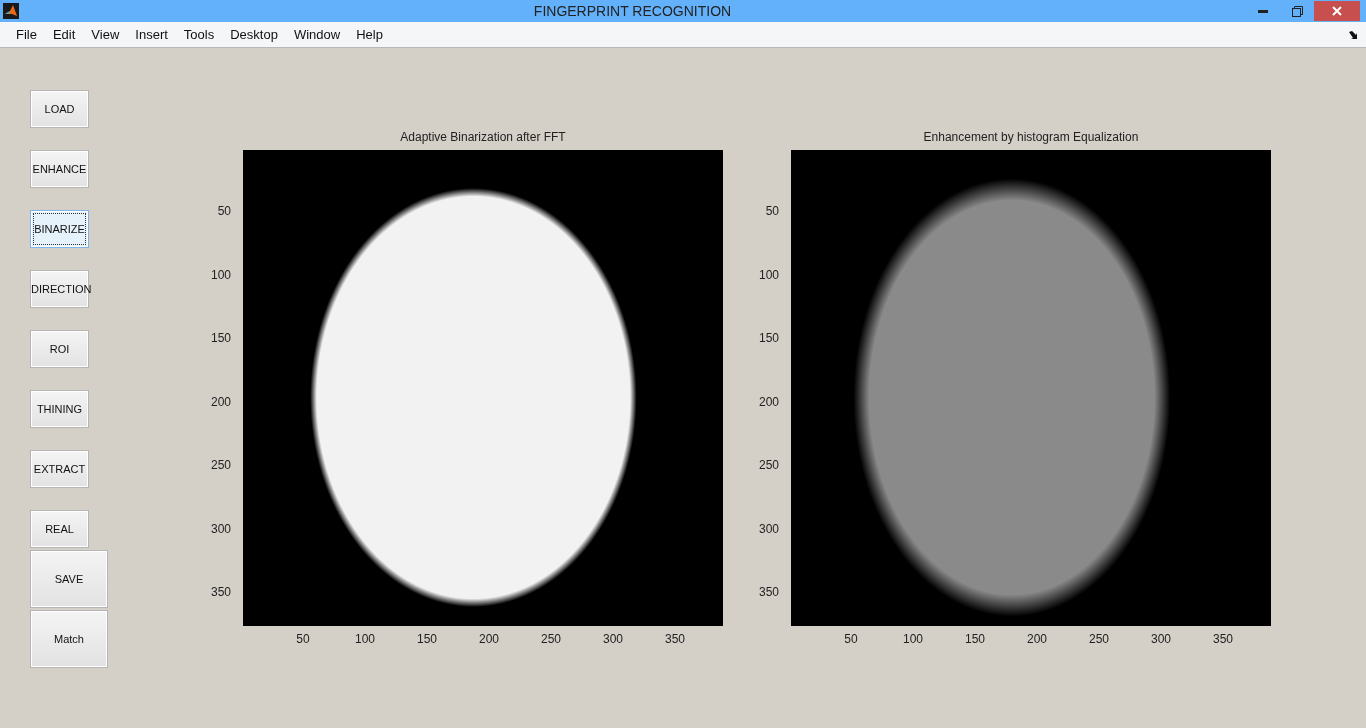 This screenshot has width=1366, height=728. Describe the element at coordinates (69, 579) in the screenshot. I see `action-button: SAVE` at that location.